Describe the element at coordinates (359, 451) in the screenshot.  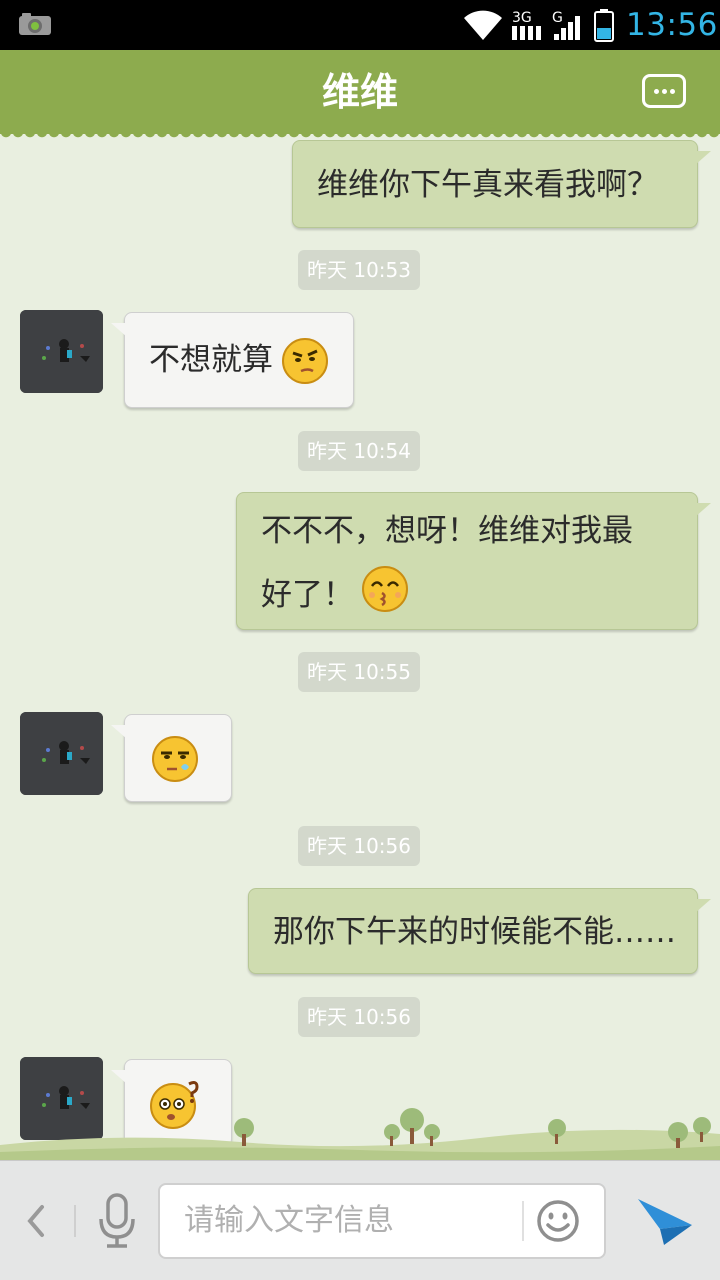
I see `message-timestamp: 昨天 10:54` at that location.